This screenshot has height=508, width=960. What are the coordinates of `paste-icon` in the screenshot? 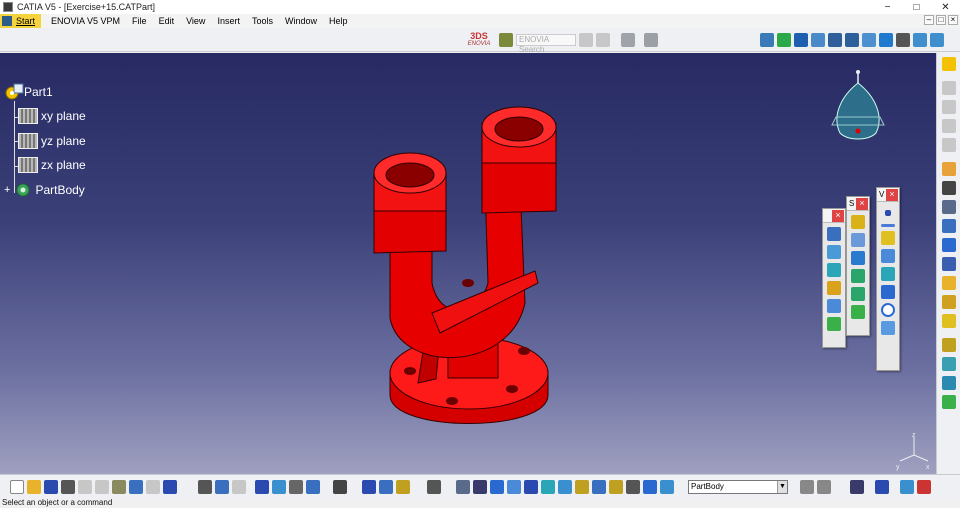 It's located at (119, 487).